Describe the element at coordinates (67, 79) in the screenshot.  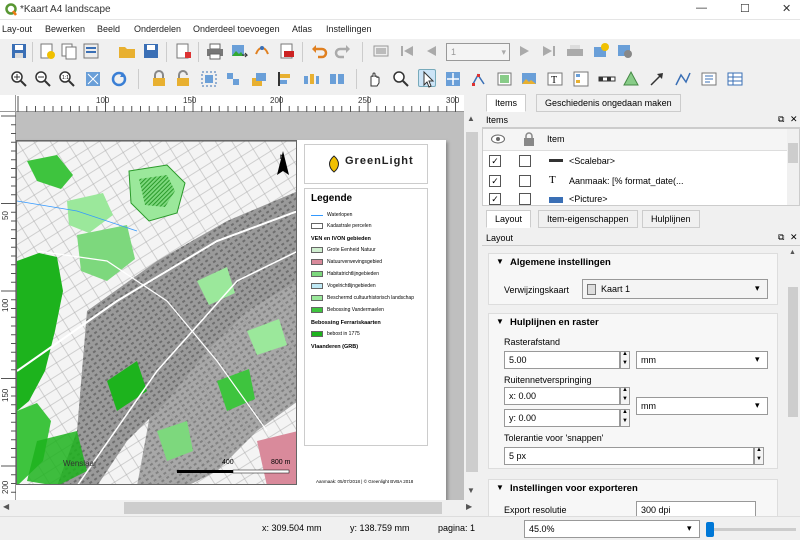
I see `zoom-actual-icon: 1:1` at that location.